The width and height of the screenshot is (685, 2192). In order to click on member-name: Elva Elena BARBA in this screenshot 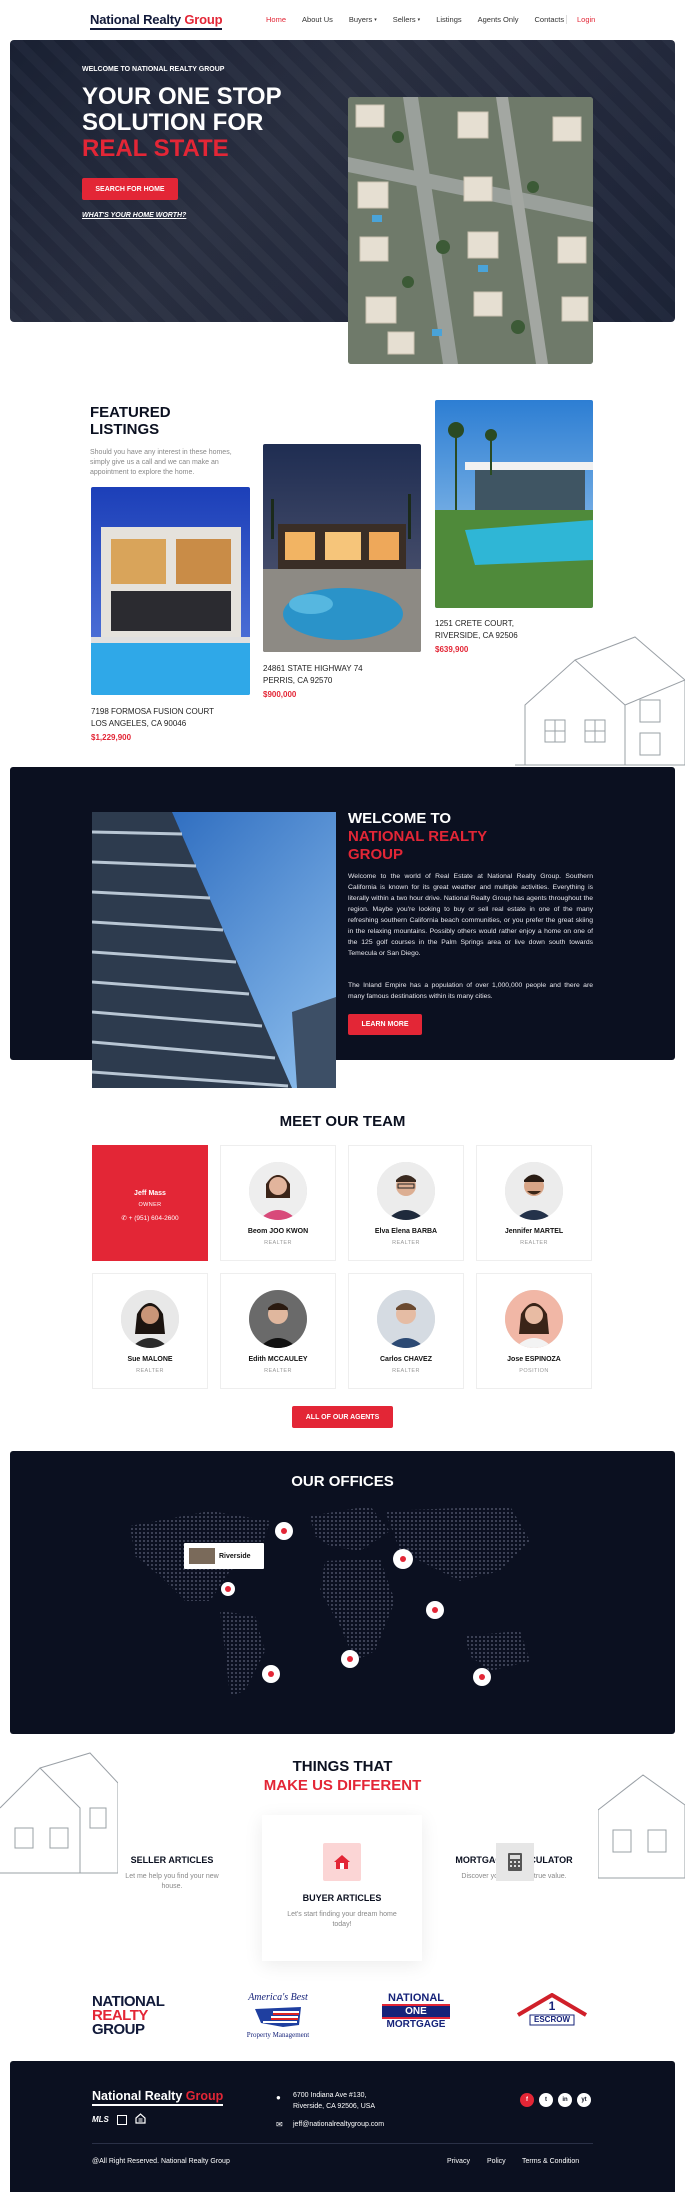, I will do `click(406, 1231)`.